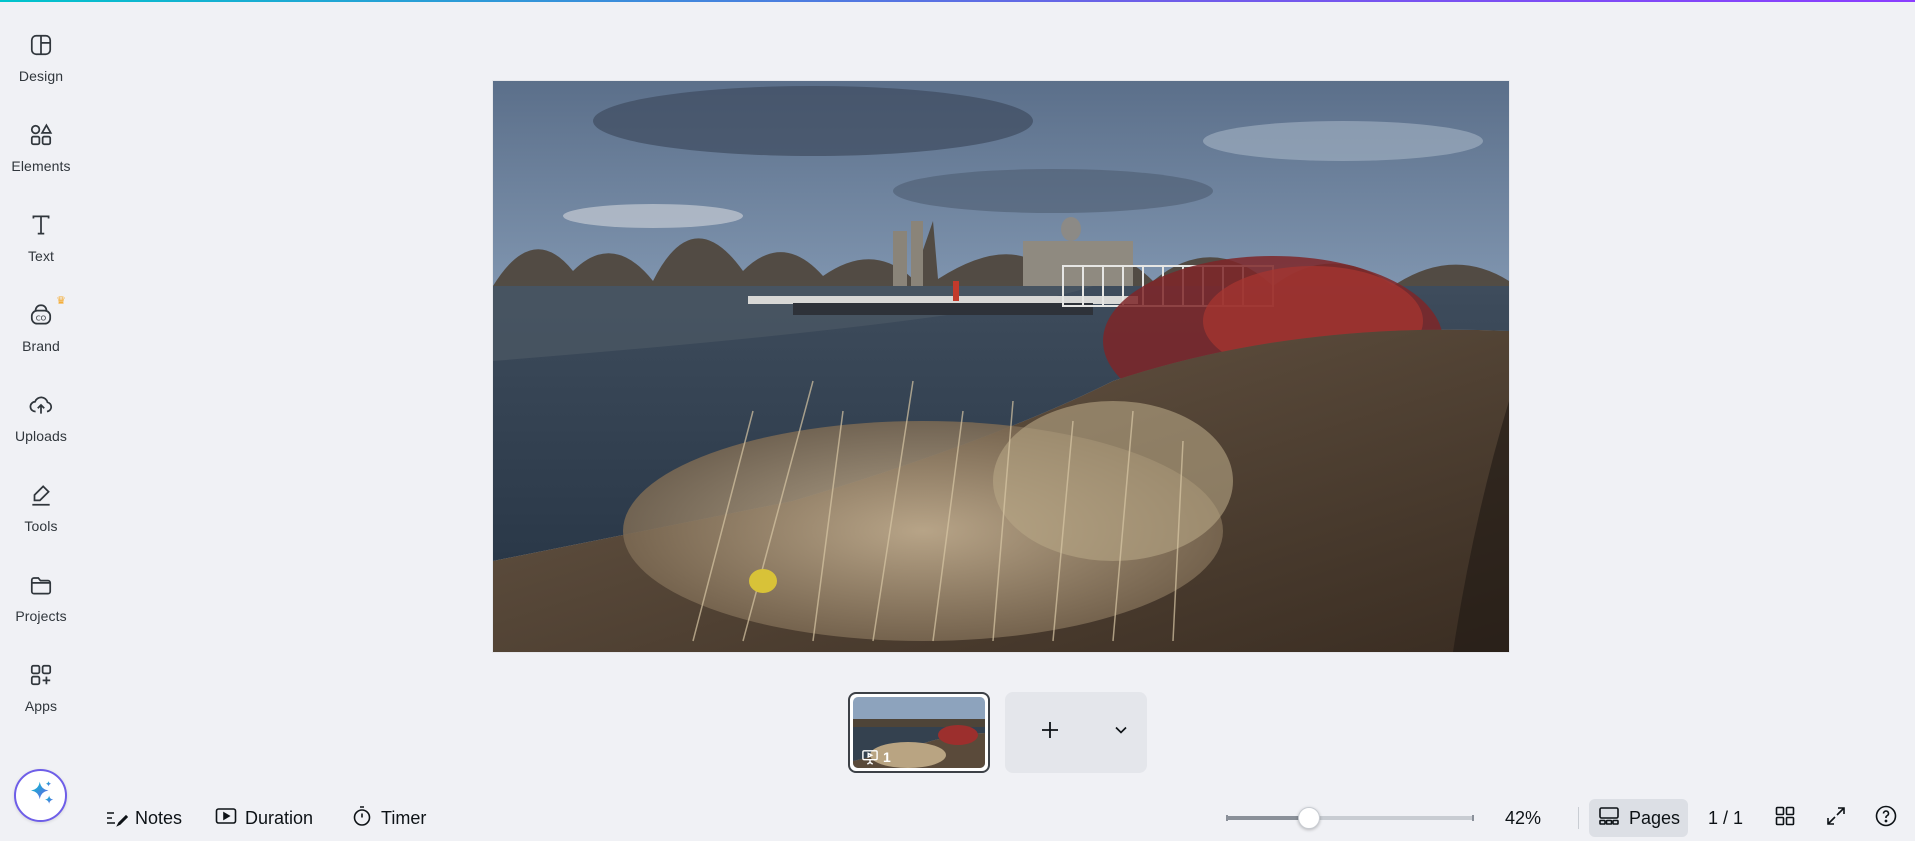 The image size is (1915, 841). What do you see at coordinates (41, 495) in the screenshot?
I see `pen-tool-icon` at bounding box center [41, 495].